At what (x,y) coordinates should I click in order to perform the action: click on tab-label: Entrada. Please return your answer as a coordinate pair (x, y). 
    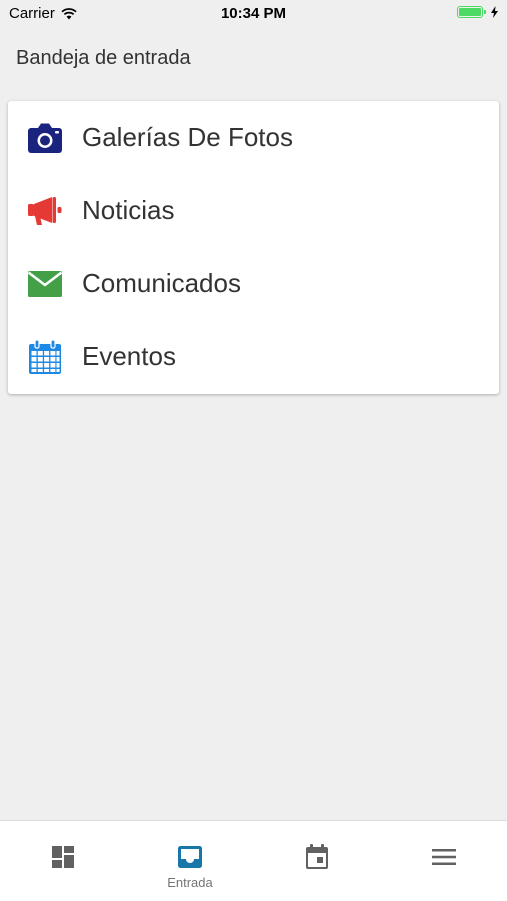
    Looking at the image, I should click on (190, 882).